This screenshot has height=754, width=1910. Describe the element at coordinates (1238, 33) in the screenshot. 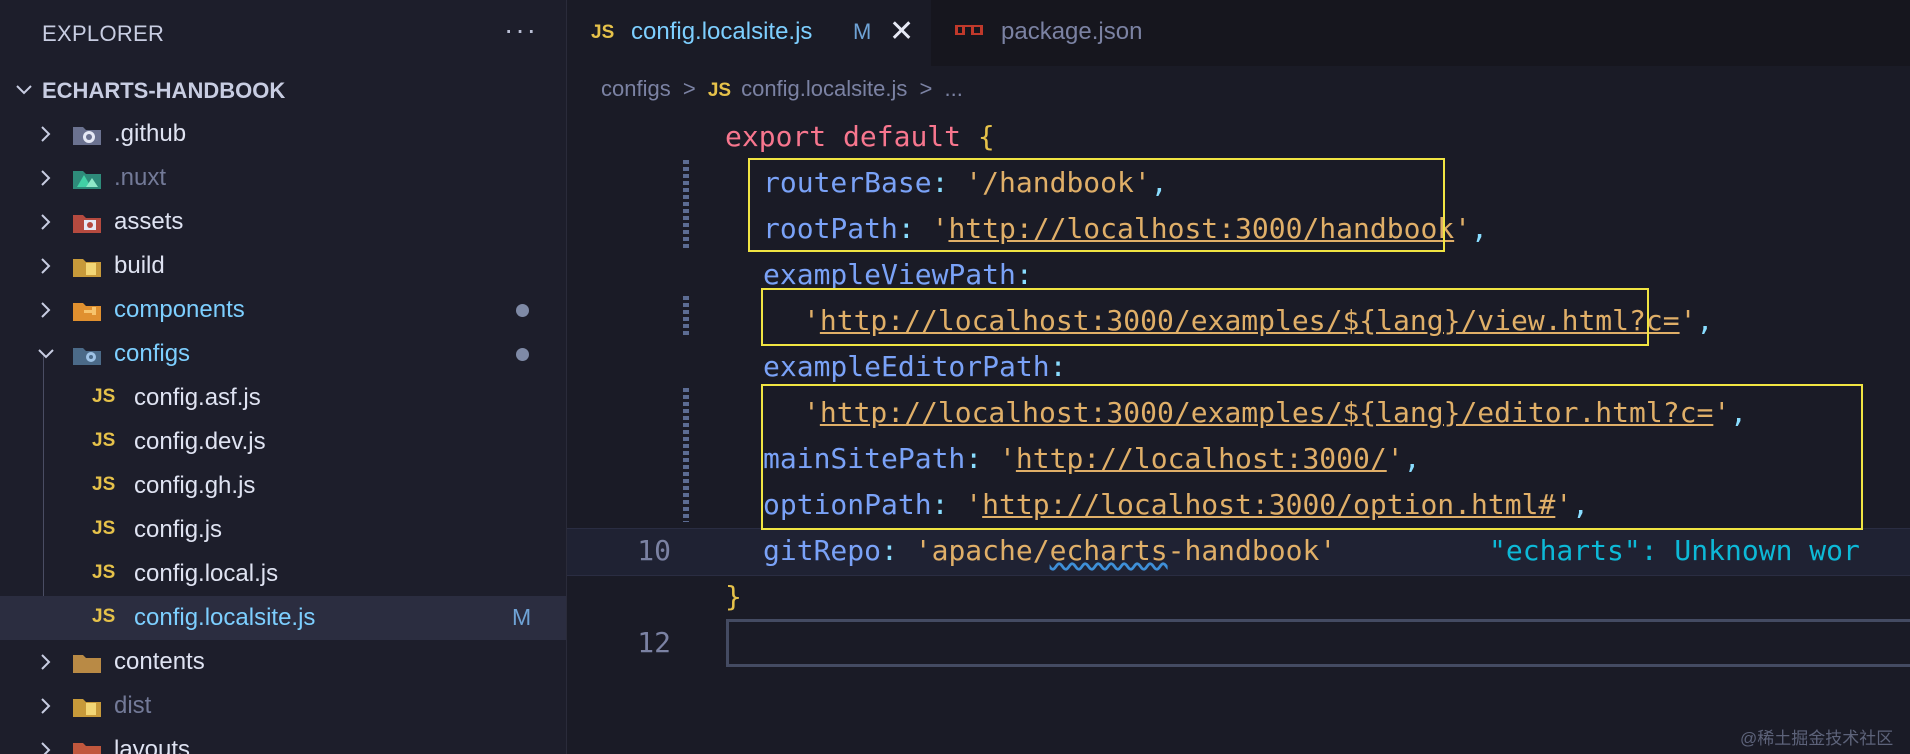

I see `tab-bar: JS config.localsite.js M ✕ package.json` at that location.